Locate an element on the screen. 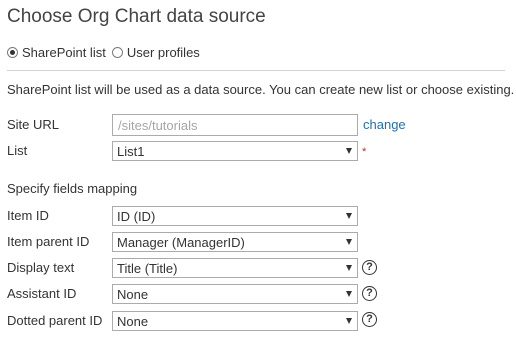 Image resolution: width=516 pixels, height=339 pixels. data-source-radio-group: SharePoint list User profiles is located at coordinates (106, 52).